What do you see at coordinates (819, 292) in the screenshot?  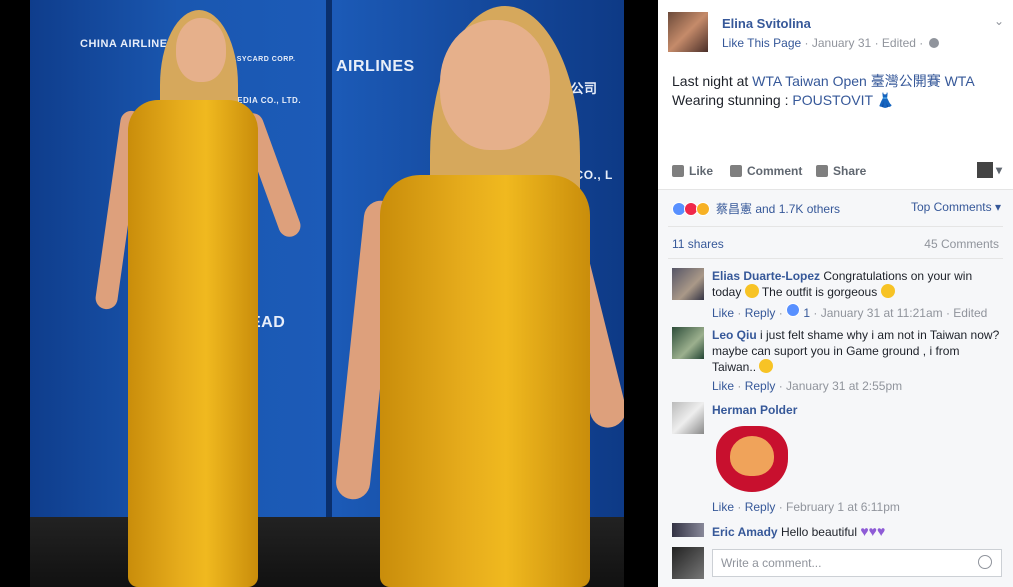 I see `comment-text-2: The outfit is gorgeous` at bounding box center [819, 292].